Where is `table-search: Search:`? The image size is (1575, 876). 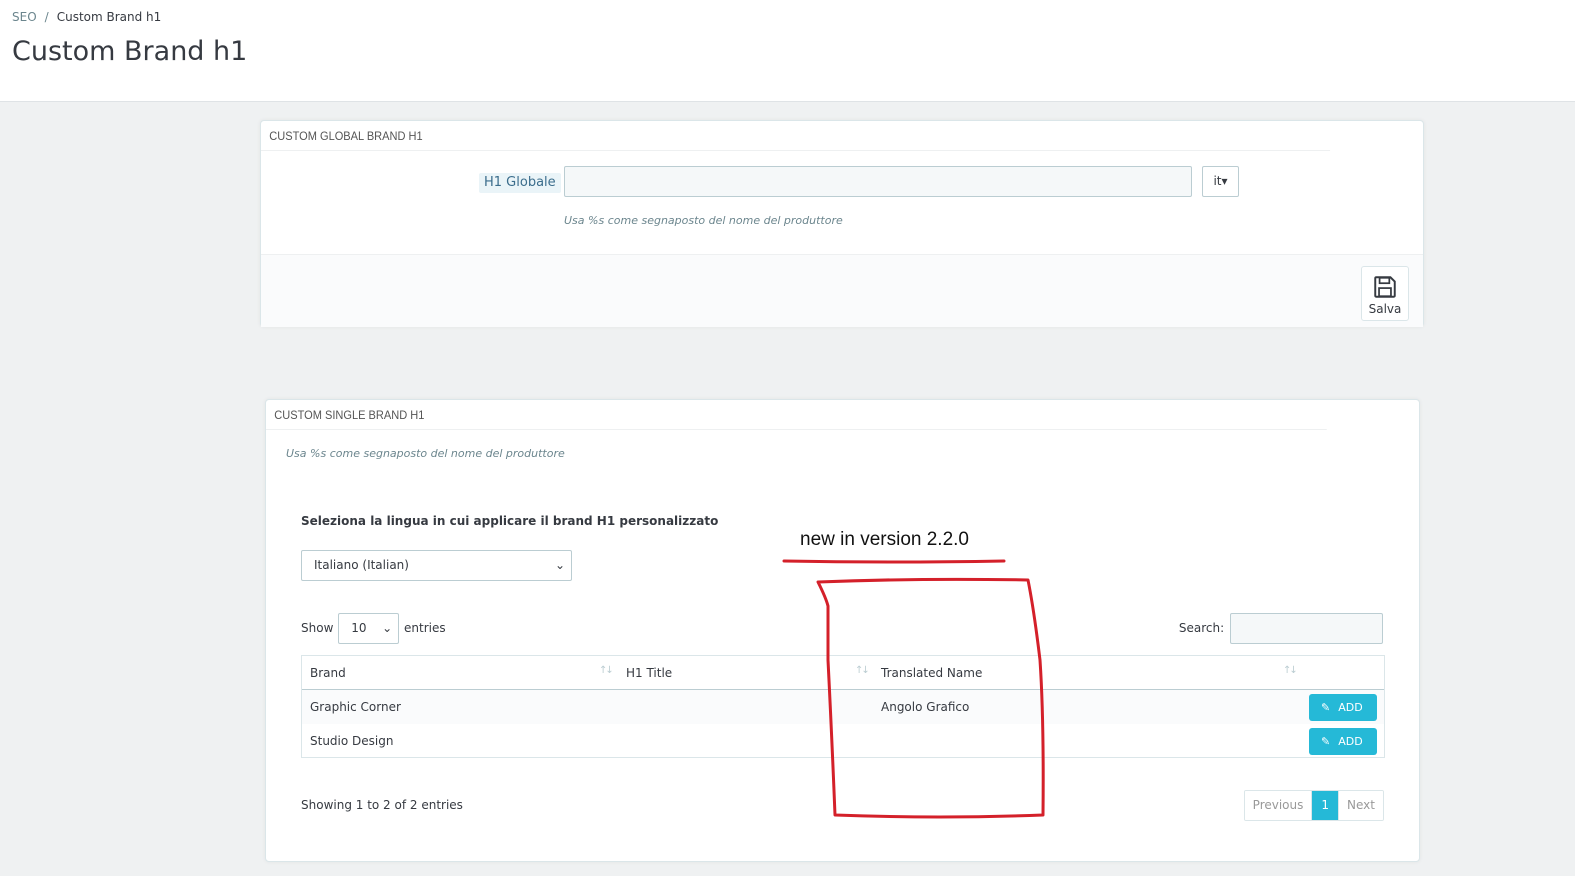 table-search: Search: is located at coordinates (1281, 628).